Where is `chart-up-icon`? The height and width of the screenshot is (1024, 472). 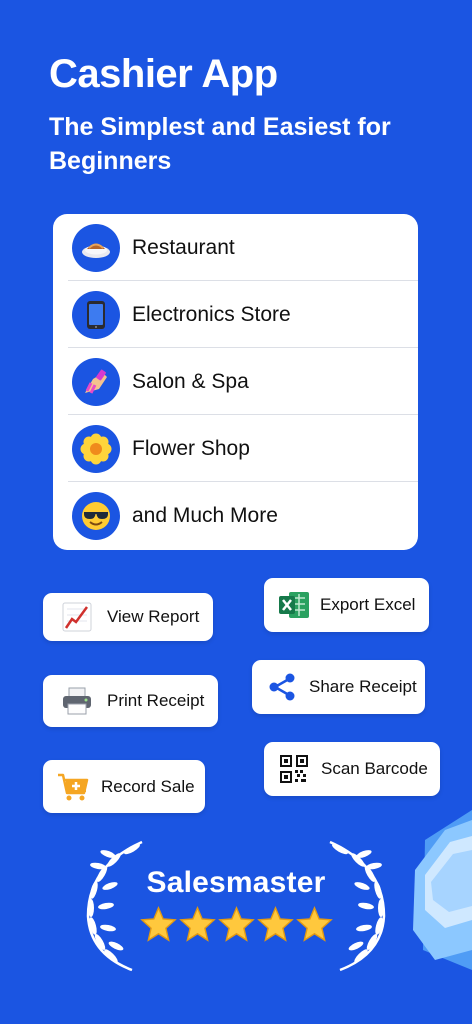
chart-up-icon is located at coordinates (77, 617).